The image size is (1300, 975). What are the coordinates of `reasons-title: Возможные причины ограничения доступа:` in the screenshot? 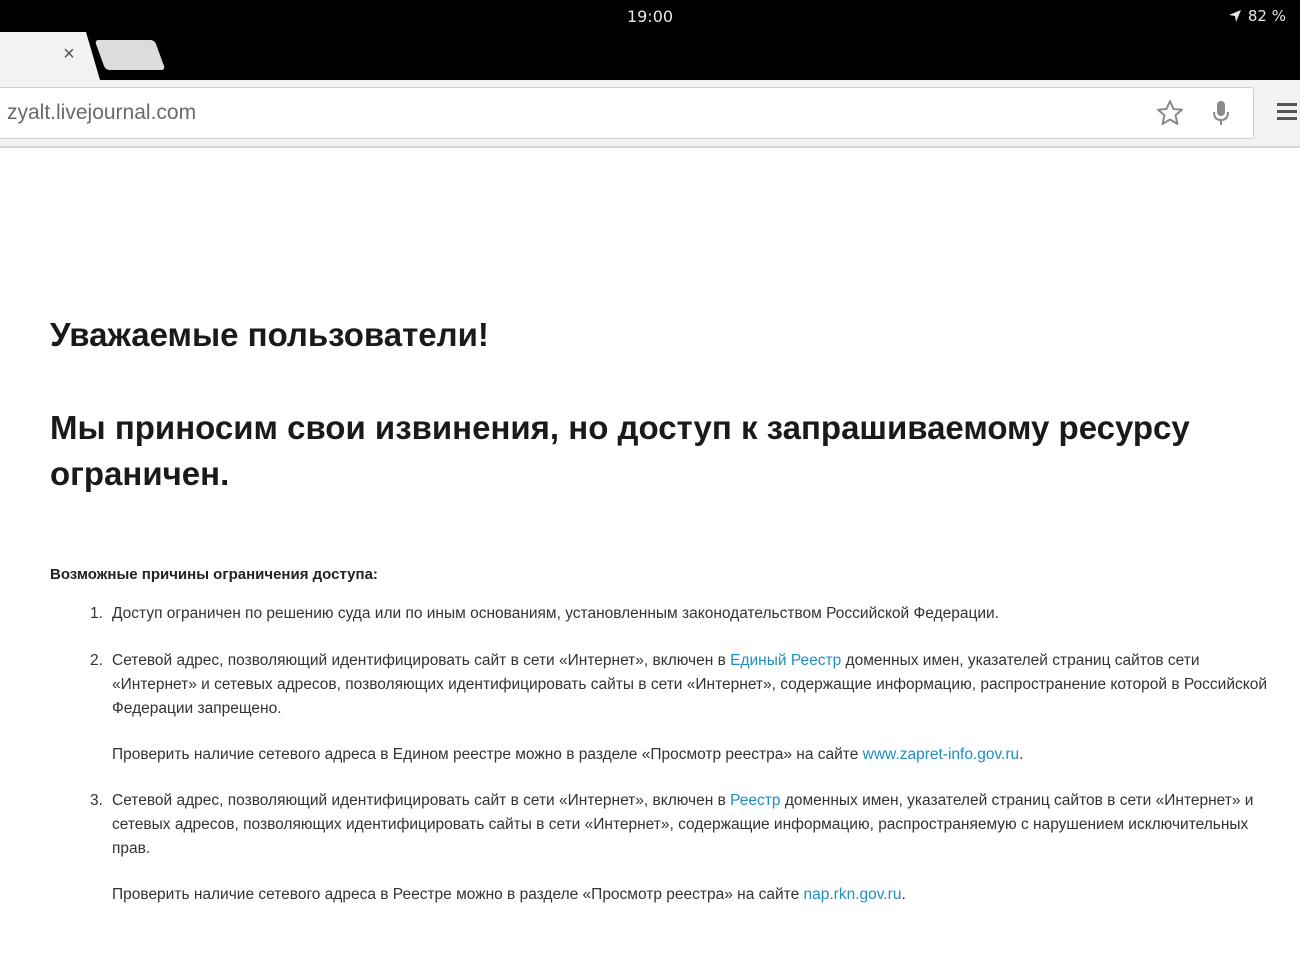 It's located at (214, 574).